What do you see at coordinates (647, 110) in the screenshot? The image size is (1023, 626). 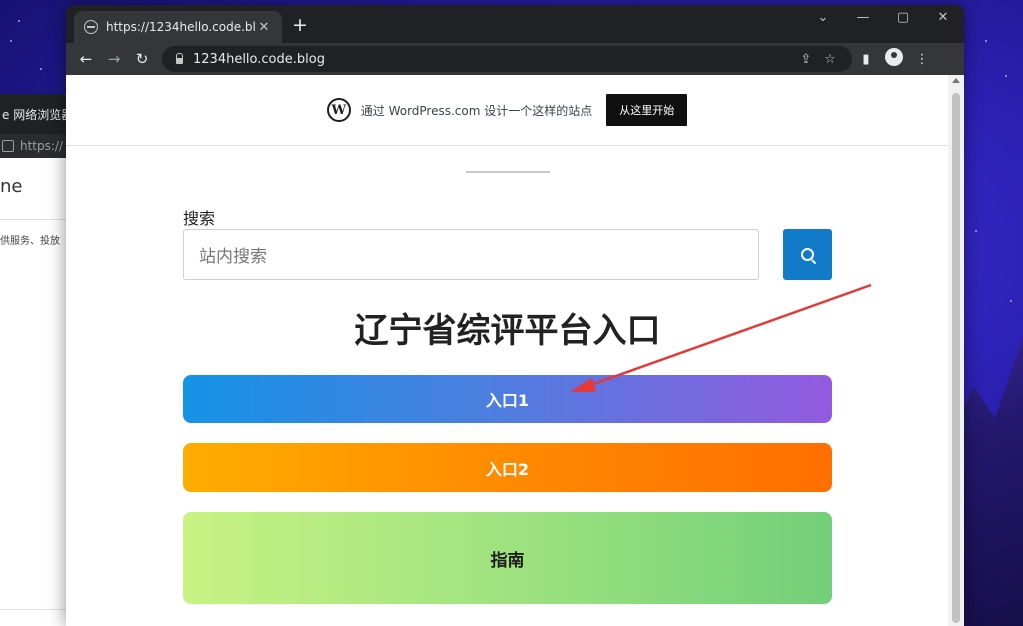 I see `start-here-button: 从这里开始` at bounding box center [647, 110].